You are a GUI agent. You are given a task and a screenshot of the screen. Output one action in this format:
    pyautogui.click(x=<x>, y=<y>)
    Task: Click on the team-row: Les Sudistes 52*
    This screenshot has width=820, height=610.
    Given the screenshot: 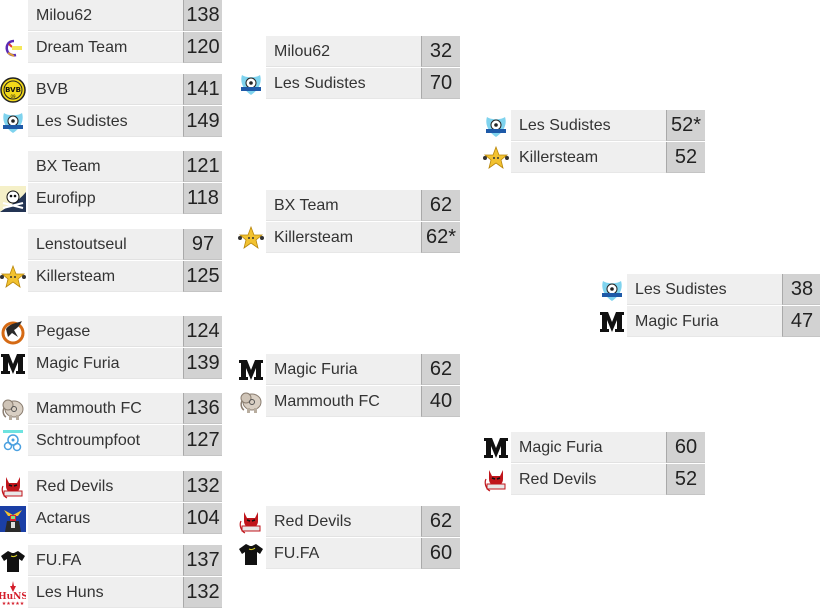 What is the action you would take?
    pyautogui.click(x=608, y=126)
    